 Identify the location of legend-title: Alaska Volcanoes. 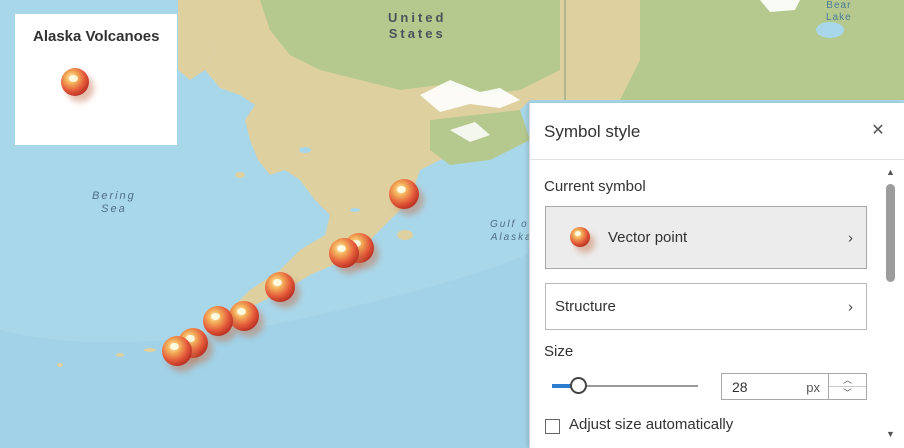
(96, 36).